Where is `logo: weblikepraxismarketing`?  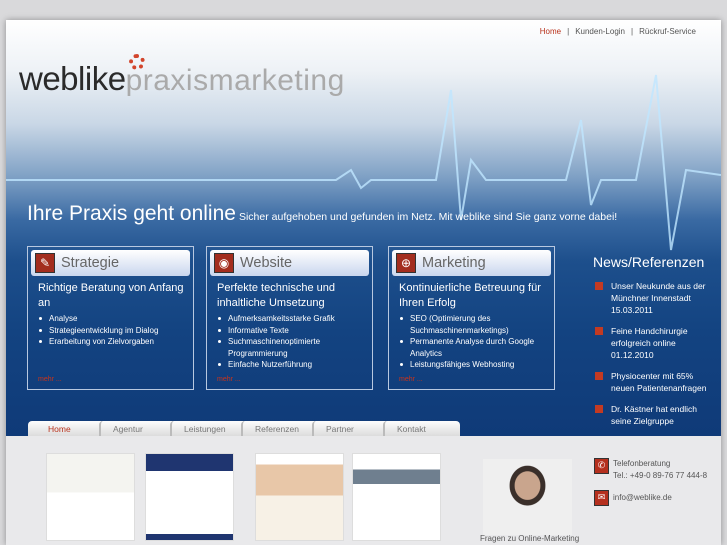 logo: weblikepraxismarketing is located at coordinates (182, 79).